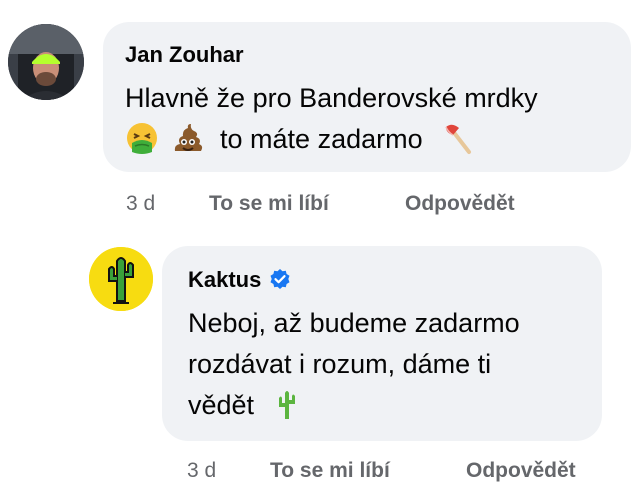 The image size is (640, 499). Describe the element at coordinates (224, 279) in the screenshot. I see `author-name: Kaktus` at that location.